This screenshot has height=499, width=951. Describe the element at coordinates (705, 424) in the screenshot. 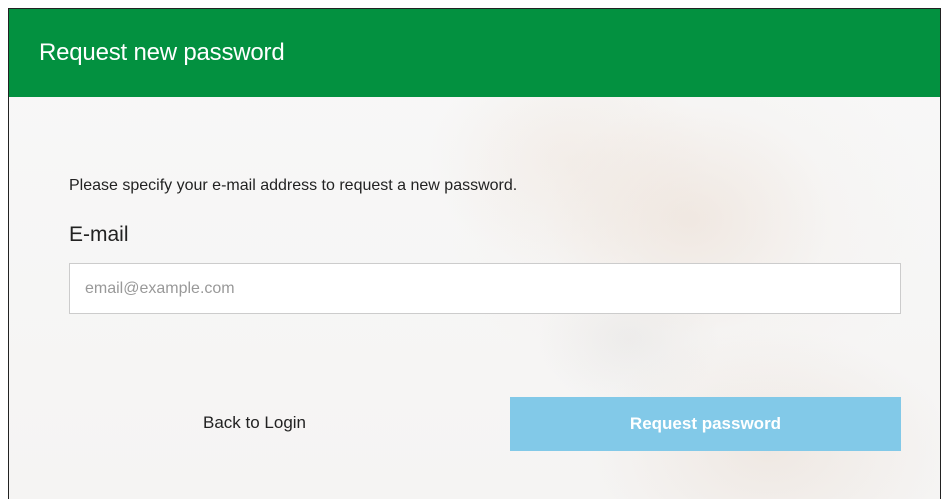

I see `request-password-button: Request password` at that location.